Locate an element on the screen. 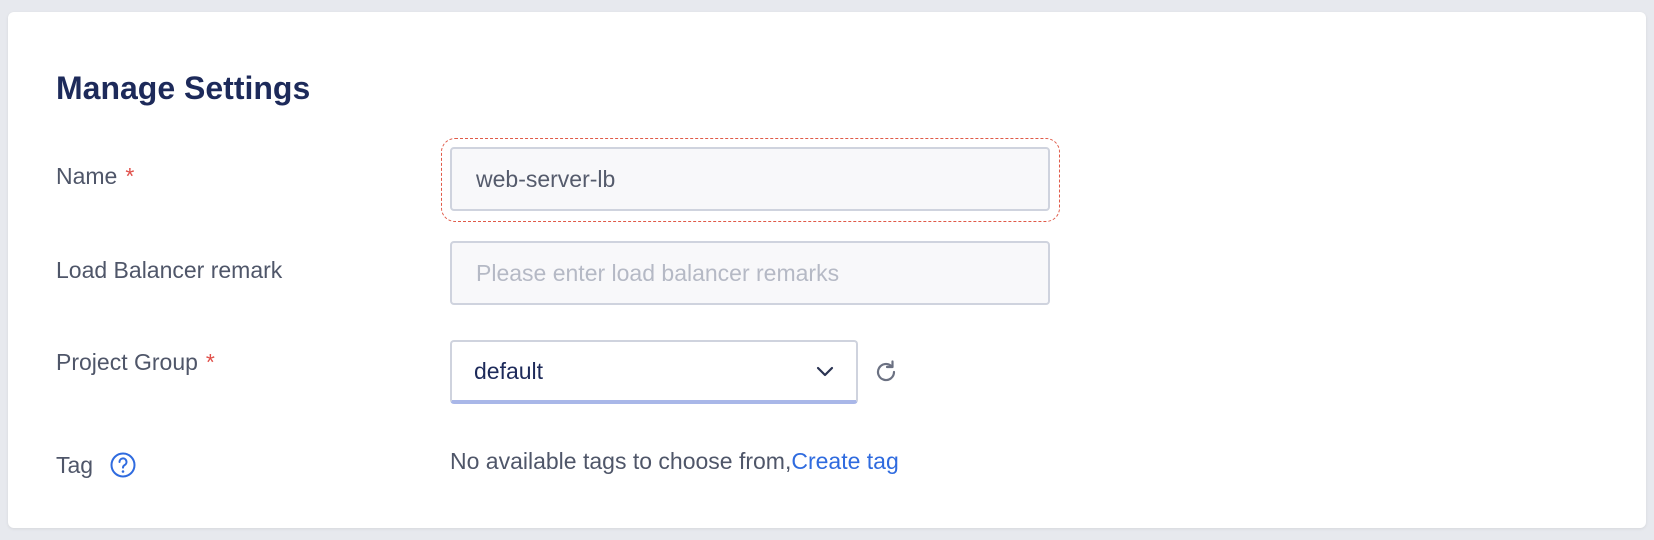 Image resolution: width=1654 pixels, height=540 pixels. page-title: Manage Settings is located at coordinates (183, 88).